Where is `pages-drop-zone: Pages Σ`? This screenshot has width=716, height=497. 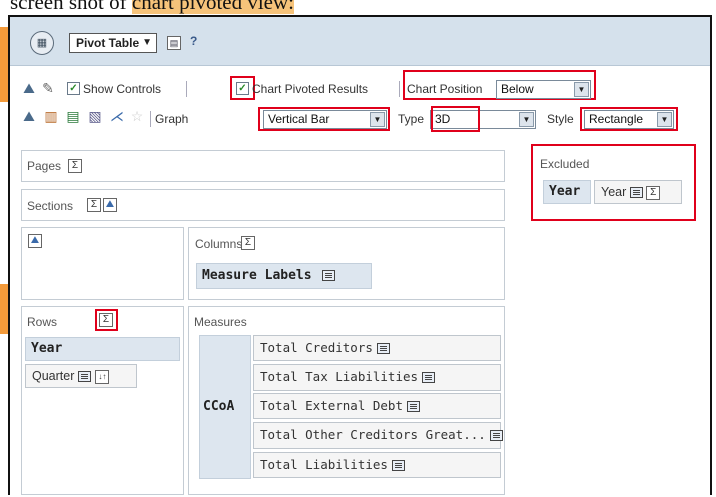 pages-drop-zone: Pages Σ is located at coordinates (263, 166).